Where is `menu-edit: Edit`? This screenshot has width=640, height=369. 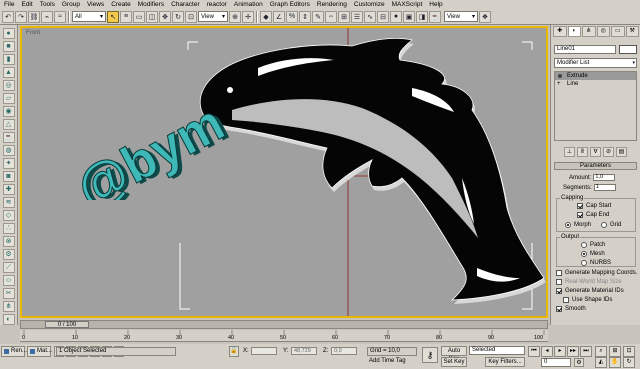
menu-edit: Edit is located at coordinates (26, 4).